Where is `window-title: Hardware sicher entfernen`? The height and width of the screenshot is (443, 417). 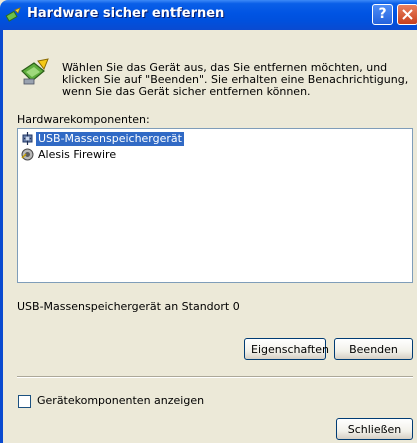
window-title: Hardware sicher entfernen is located at coordinates (126, 13).